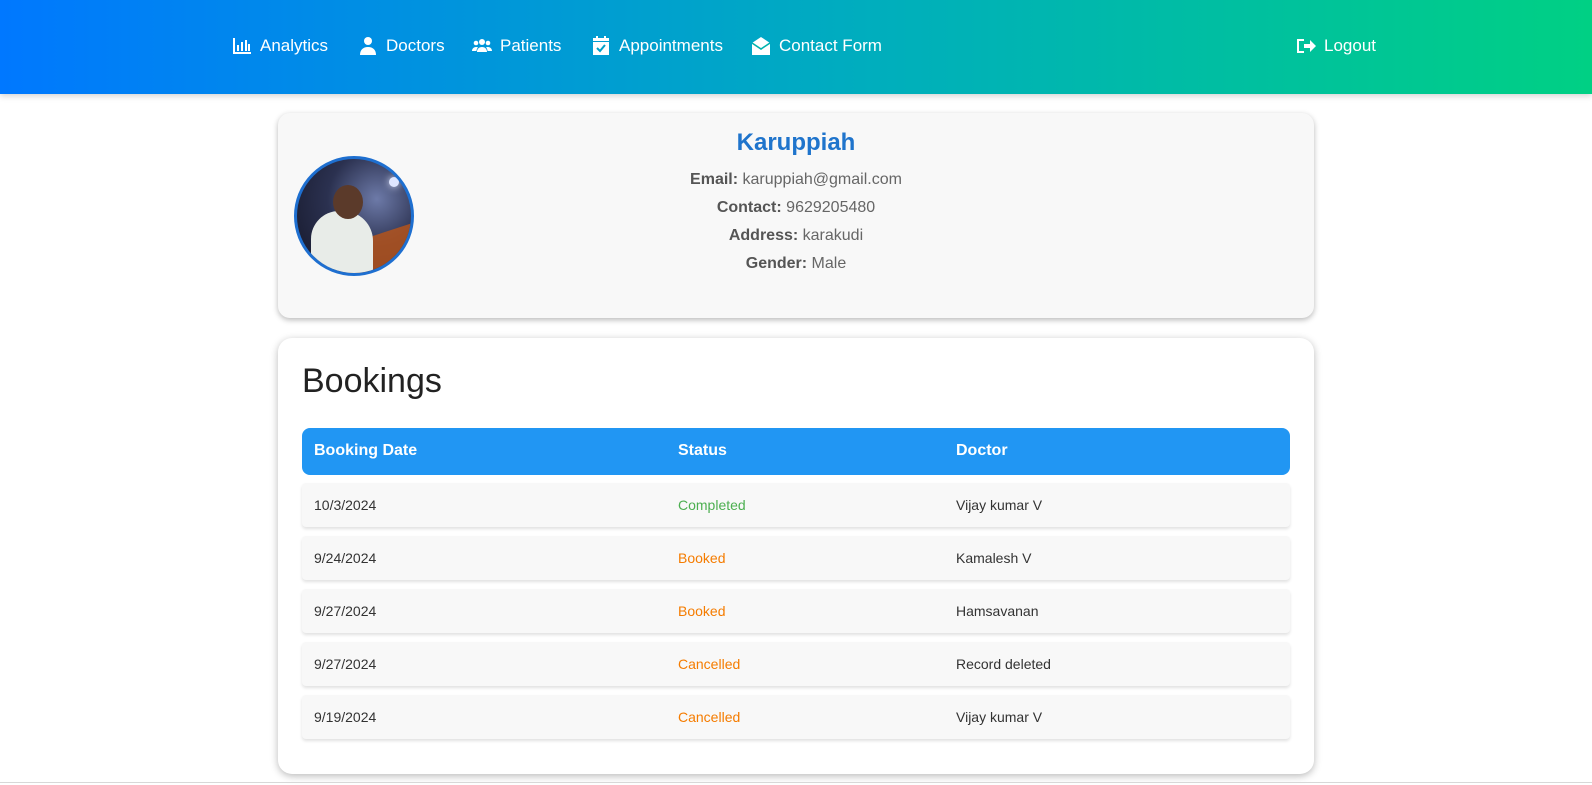 Image resolution: width=1592 pixels, height=785 pixels. I want to click on booking-doctor: Hamsavanan, so click(997, 611).